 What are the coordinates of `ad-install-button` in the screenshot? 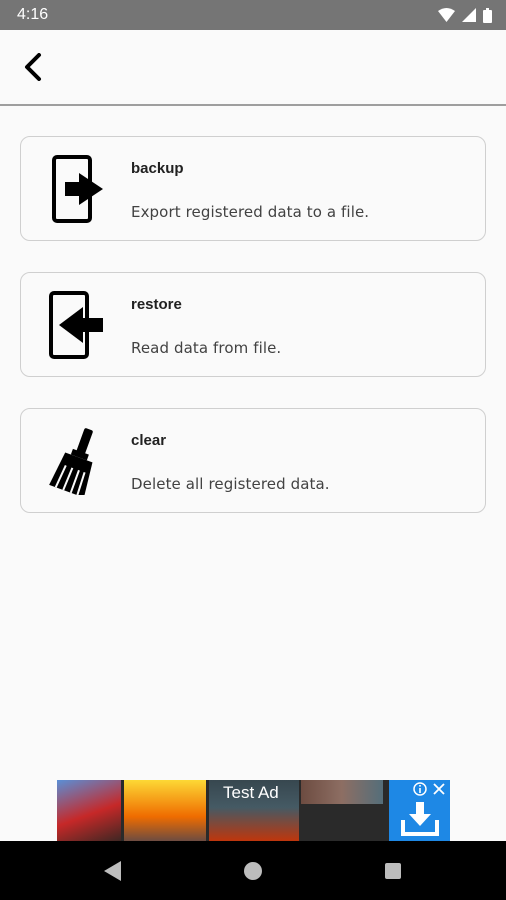 It's located at (419, 810).